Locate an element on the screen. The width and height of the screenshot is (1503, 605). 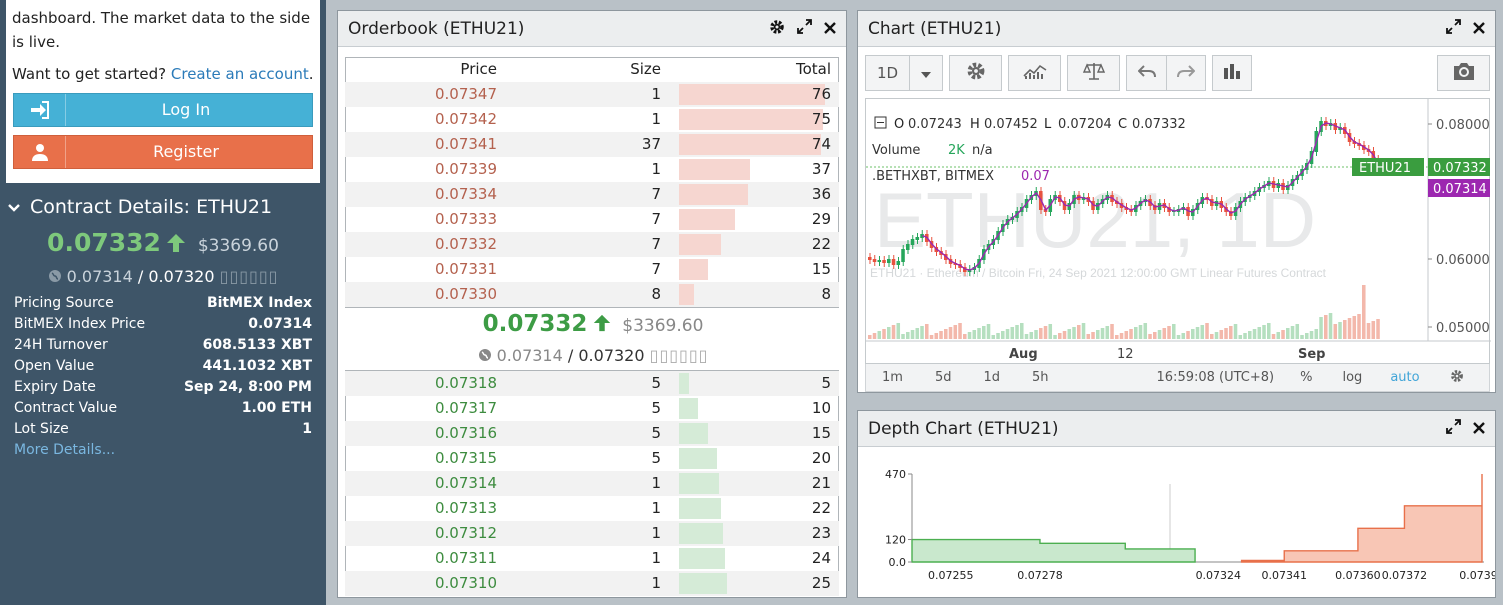
globe-icon is located at coordinates (57, 276).